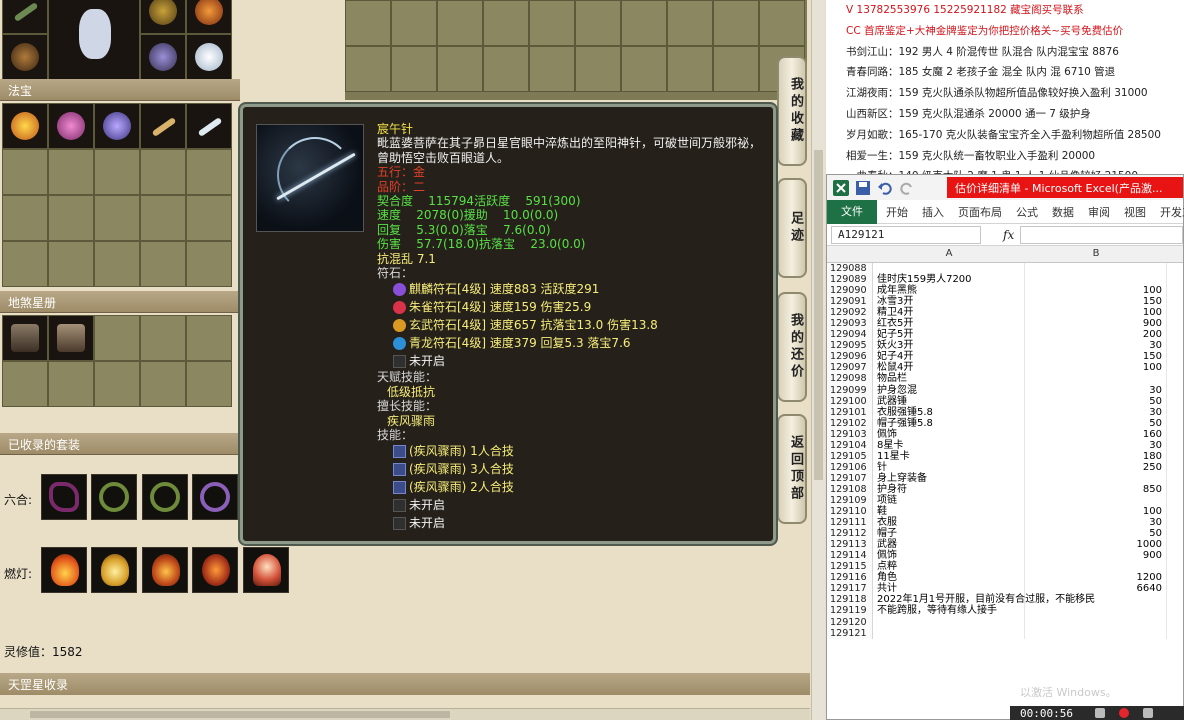  I want to click on cell-a: 红衣5开, so click(949, 324).